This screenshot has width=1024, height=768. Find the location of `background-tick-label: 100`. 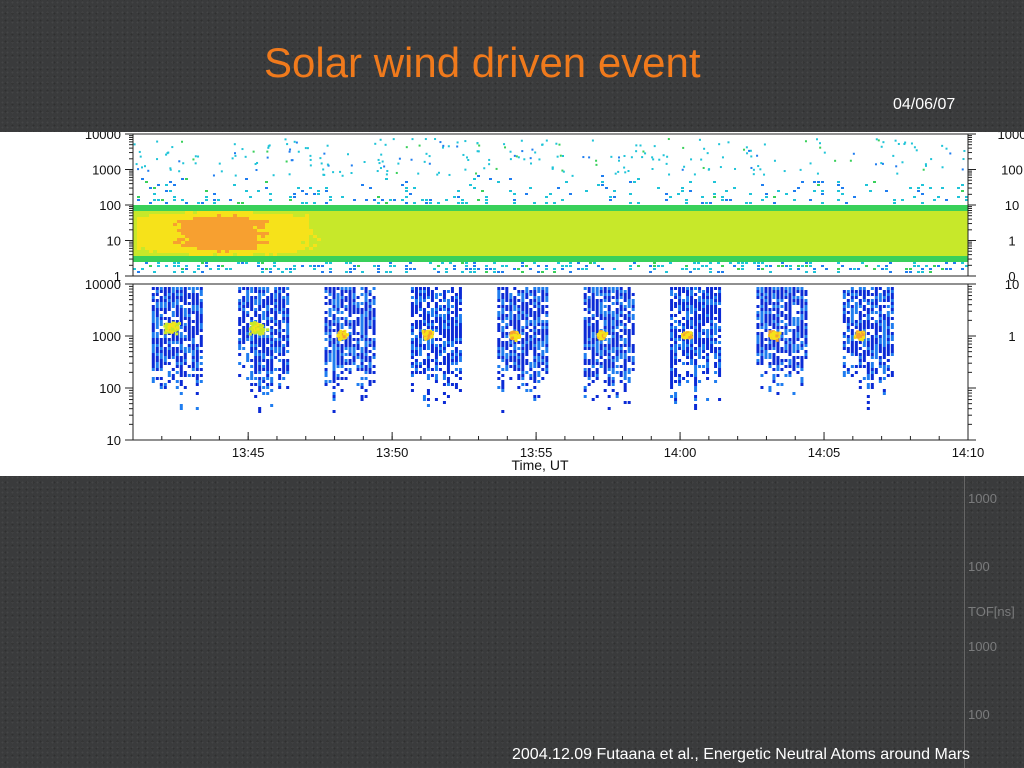

background-tick-label: 100 is located at coordinates (979, 714).